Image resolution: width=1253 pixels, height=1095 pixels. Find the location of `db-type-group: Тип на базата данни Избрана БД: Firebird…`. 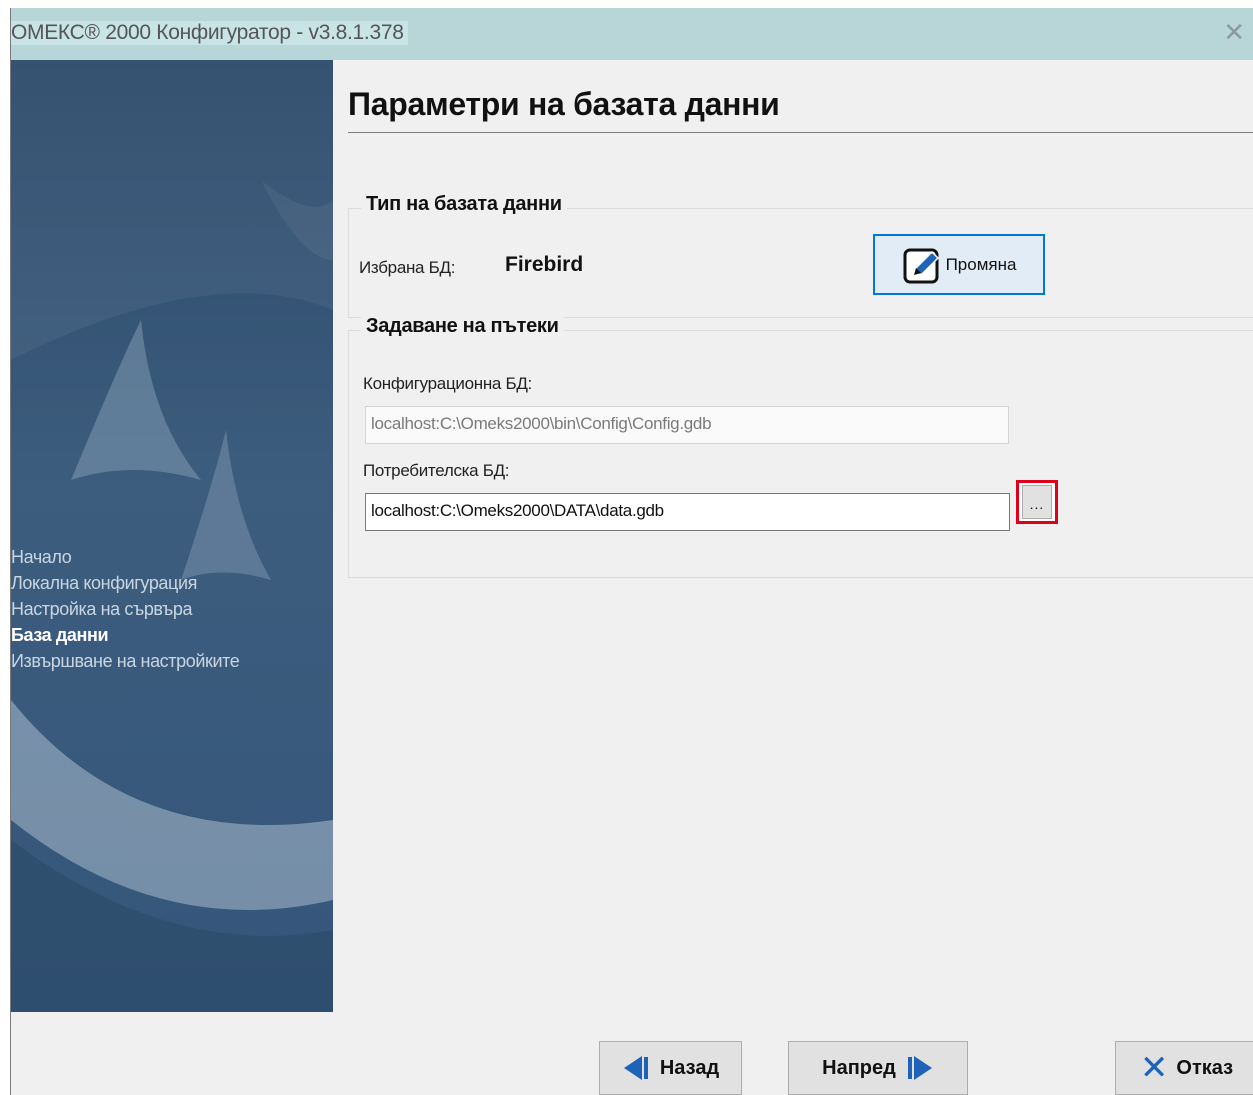

db-type-group: Тип на базата данни Избрана БД: Firebird… is located at coordinates (800, 255).